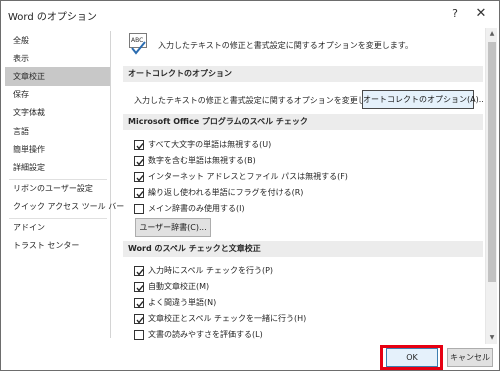 Image resolution: width=500 pixels, height=371 pixels. Describe the element at coordinates (52, 17) in the screenshot. I see `dialog-title: Word のオプション` at that location.